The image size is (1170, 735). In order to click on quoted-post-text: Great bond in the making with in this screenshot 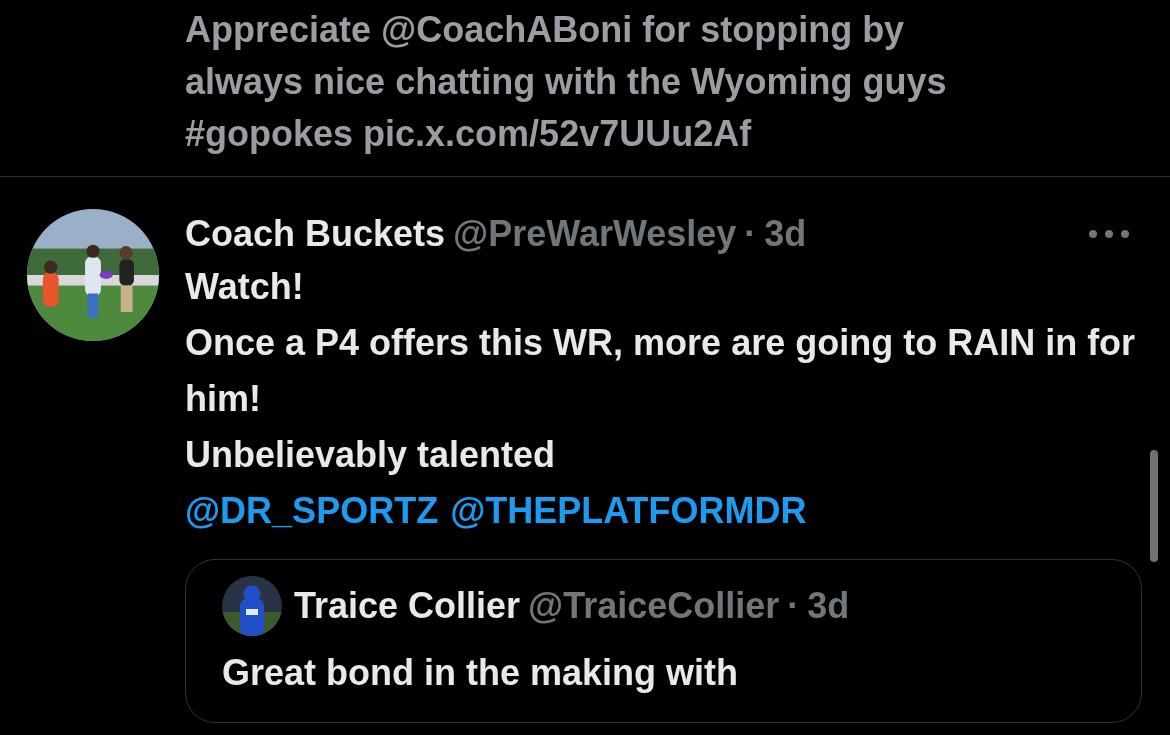, I will do `click(481, 673)`.